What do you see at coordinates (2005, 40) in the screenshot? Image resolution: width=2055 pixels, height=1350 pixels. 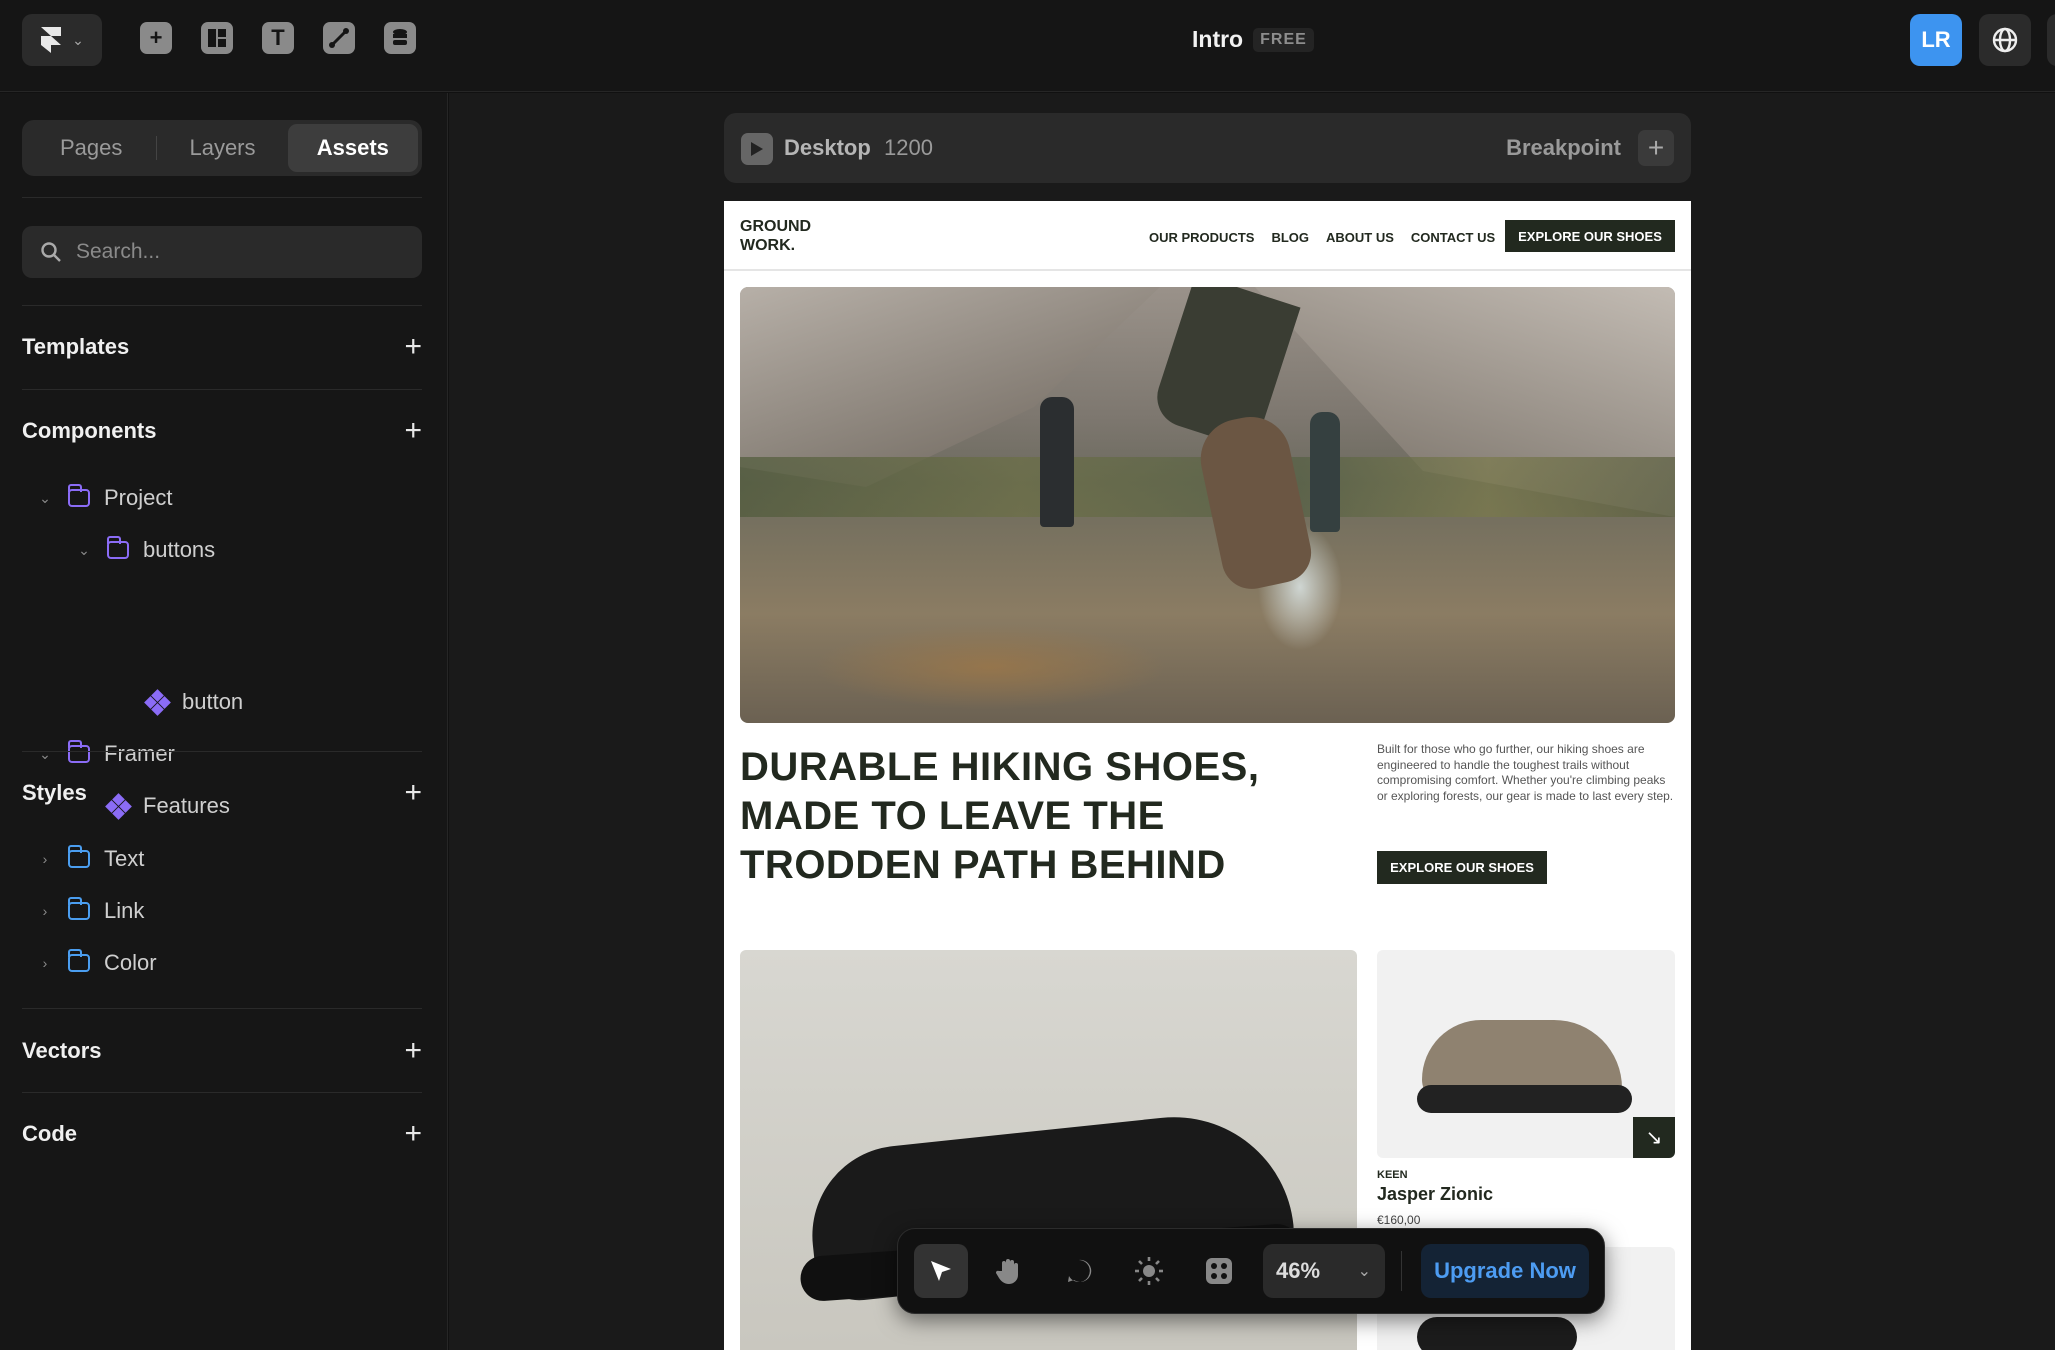 I see `publish-globe-button` at bounding box center [2005, 40].